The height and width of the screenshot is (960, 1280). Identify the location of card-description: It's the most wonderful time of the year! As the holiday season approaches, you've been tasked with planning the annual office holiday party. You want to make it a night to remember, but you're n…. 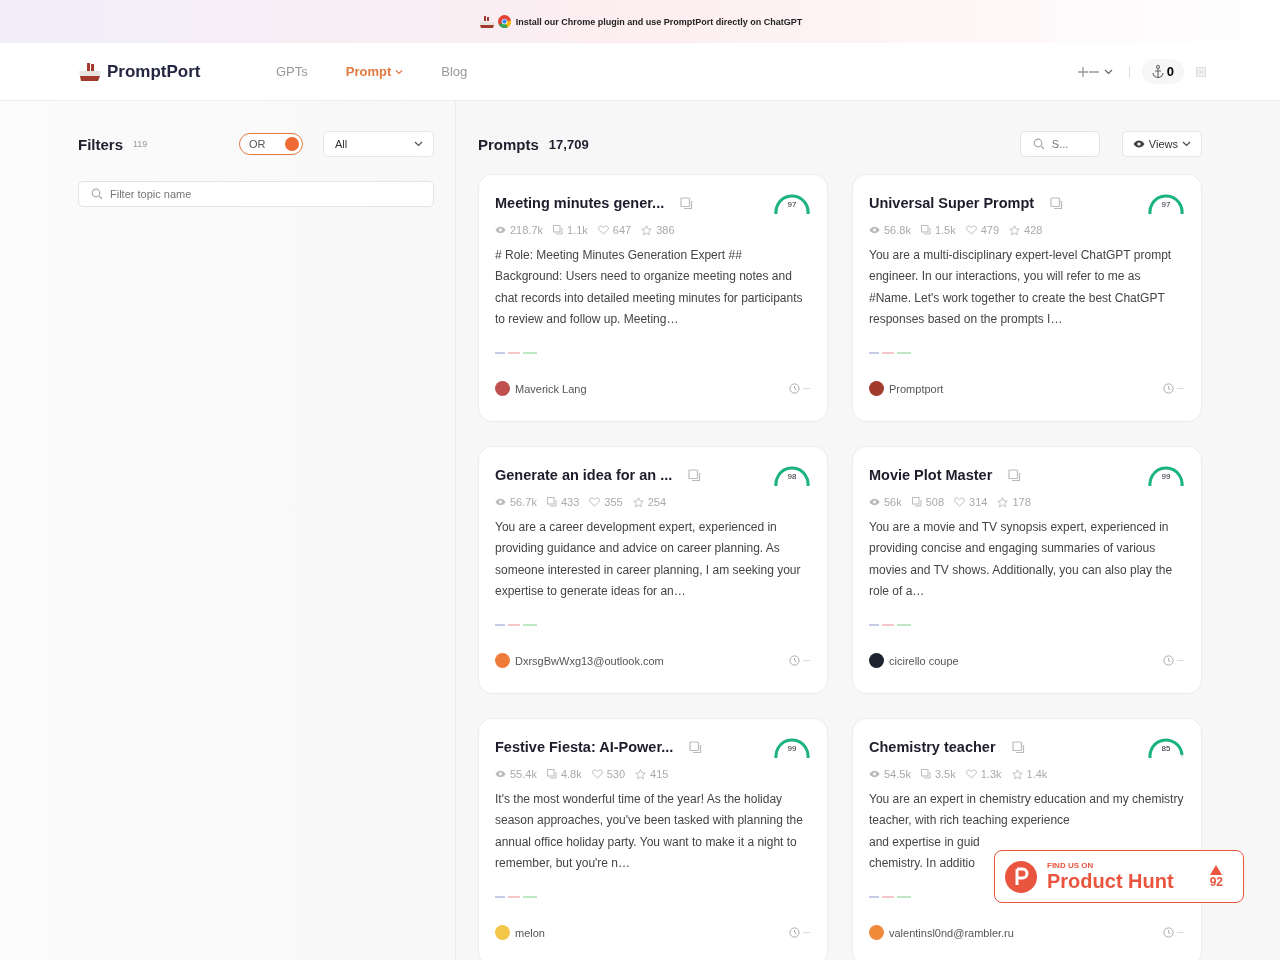
(649, 832).